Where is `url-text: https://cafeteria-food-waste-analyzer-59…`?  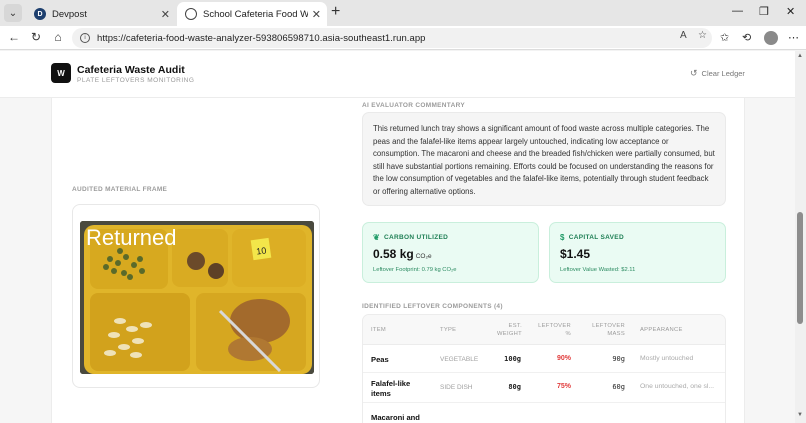
url-text: https://cafeteria-food-waste-analyzer-59… is located at coordinates (261, 38).